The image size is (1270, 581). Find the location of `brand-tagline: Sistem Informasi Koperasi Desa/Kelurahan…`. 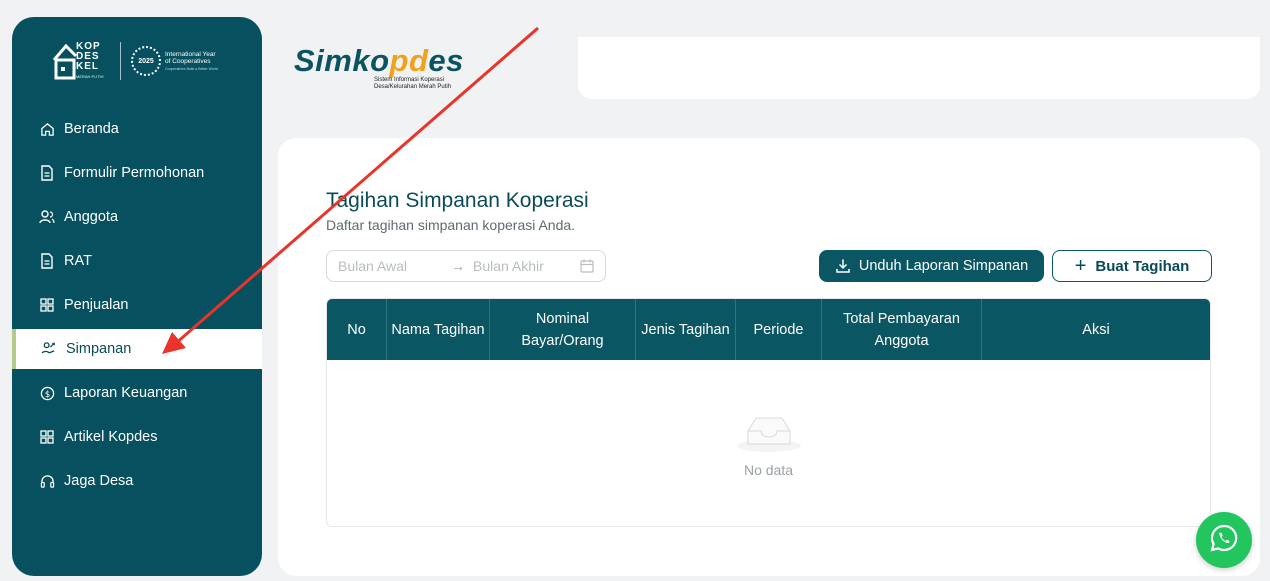

brand-tagline: Sistem Informasi Koperasi Desa/Kelurahan… is located at coordinates (413, 83).